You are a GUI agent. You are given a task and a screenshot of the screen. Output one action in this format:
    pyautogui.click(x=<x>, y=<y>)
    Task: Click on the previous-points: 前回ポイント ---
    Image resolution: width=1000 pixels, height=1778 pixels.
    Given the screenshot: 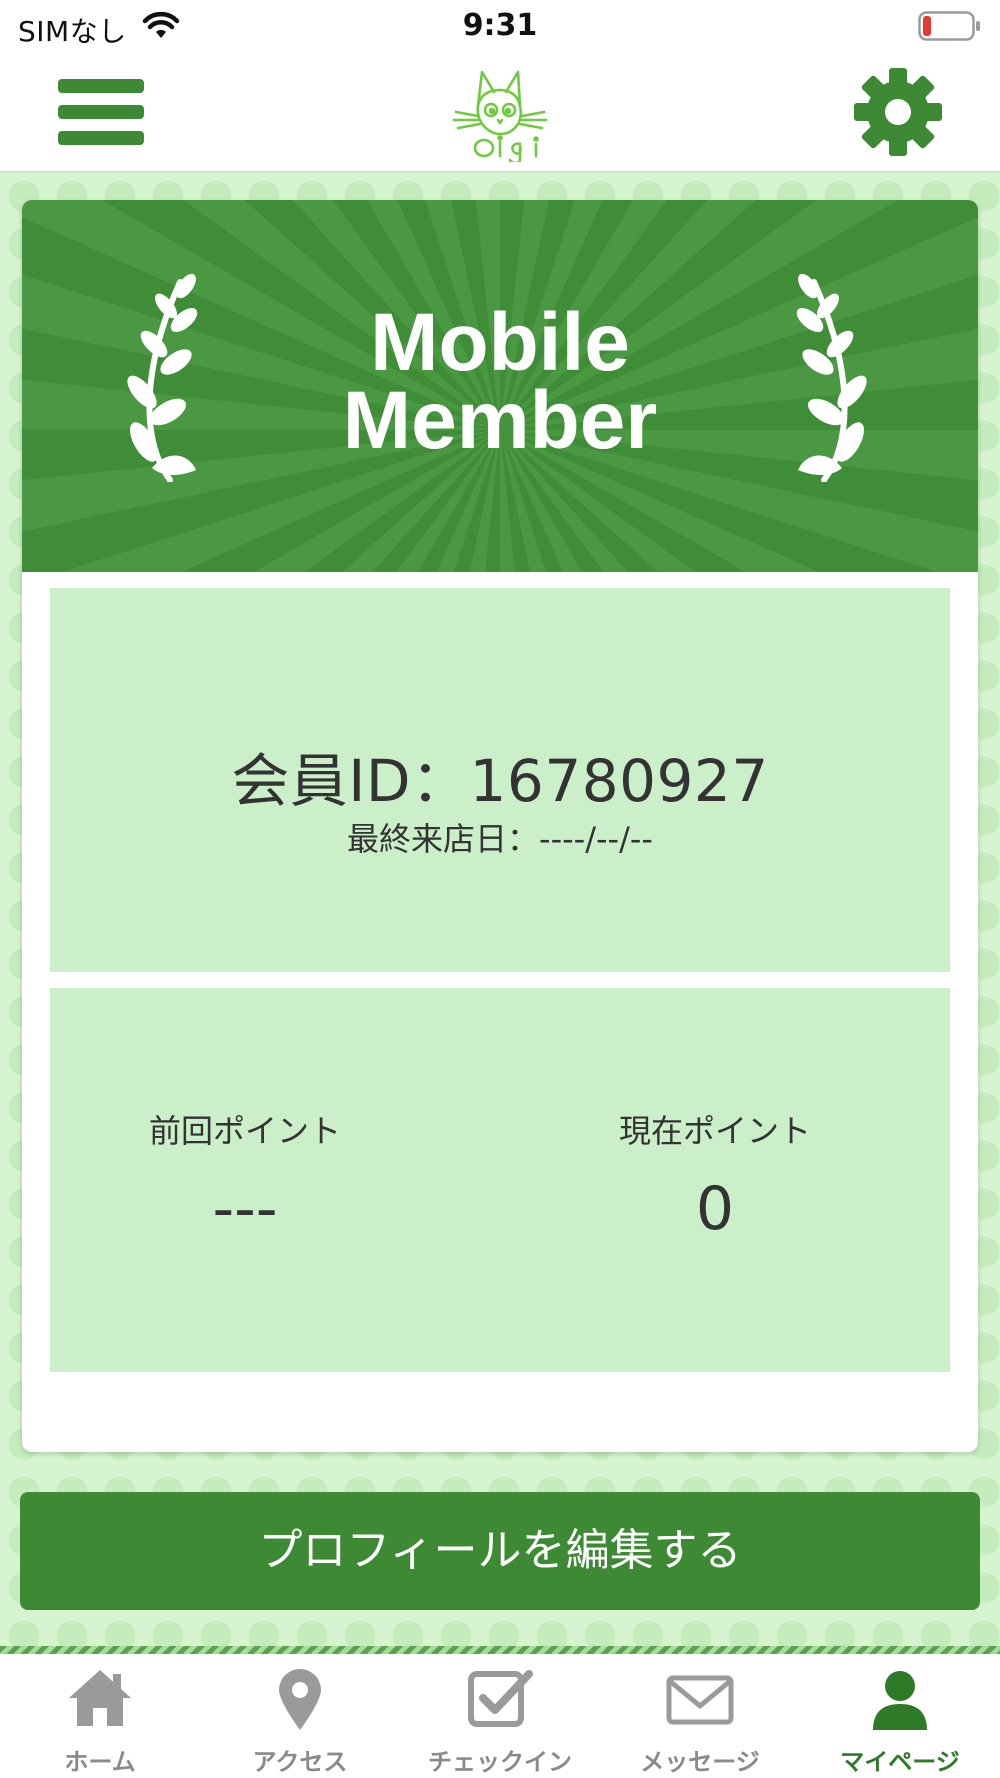 What is the action you would take?
    pyautogui.click(x=246, y=1175)
    